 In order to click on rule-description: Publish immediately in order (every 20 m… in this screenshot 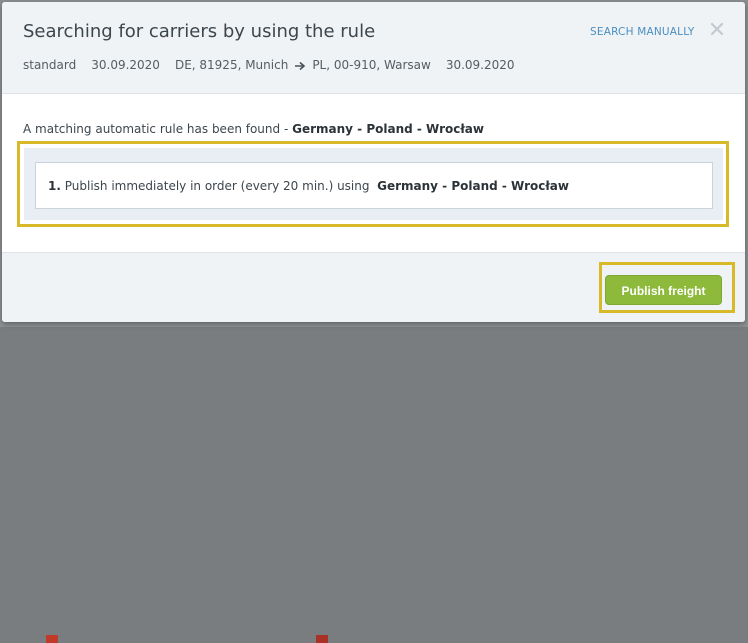, I will do `click(217, 186)`.